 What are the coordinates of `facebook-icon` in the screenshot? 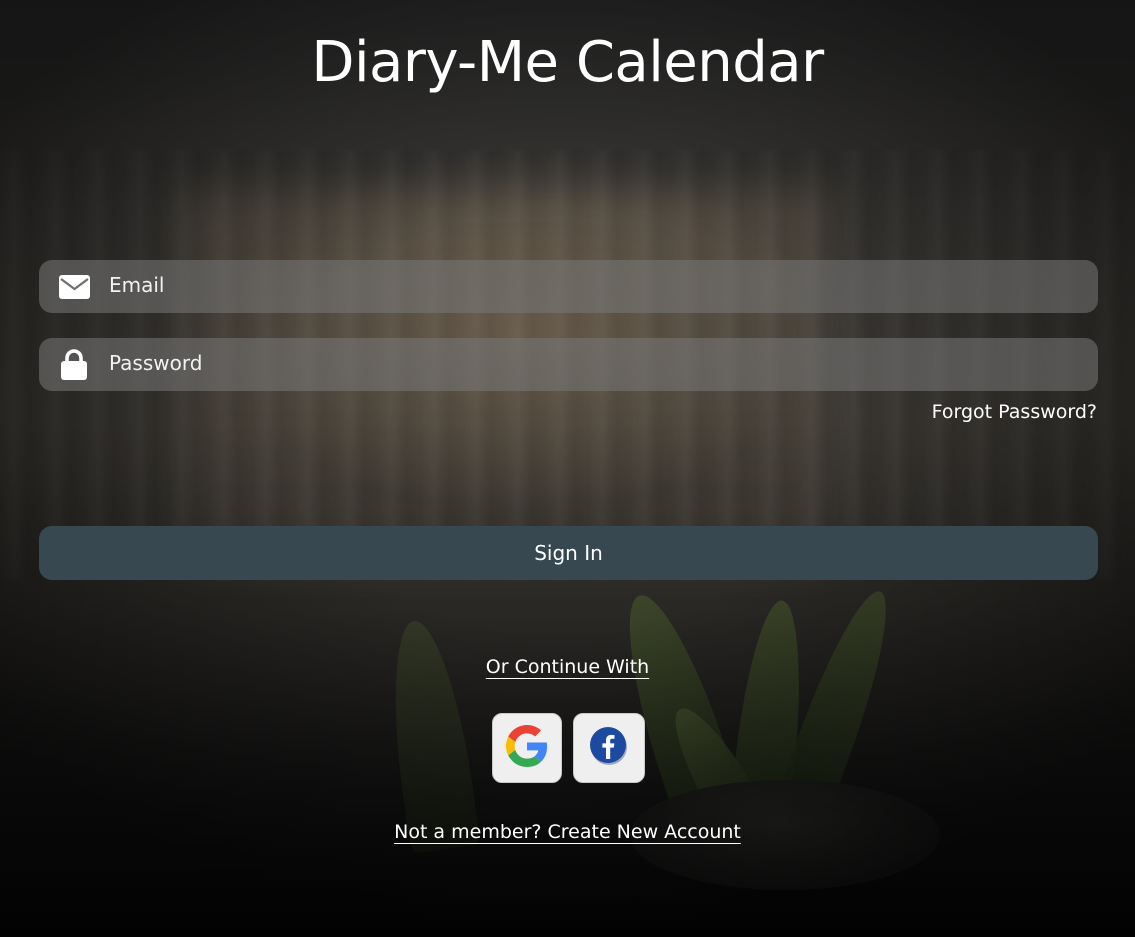 It's located at (609, 748).